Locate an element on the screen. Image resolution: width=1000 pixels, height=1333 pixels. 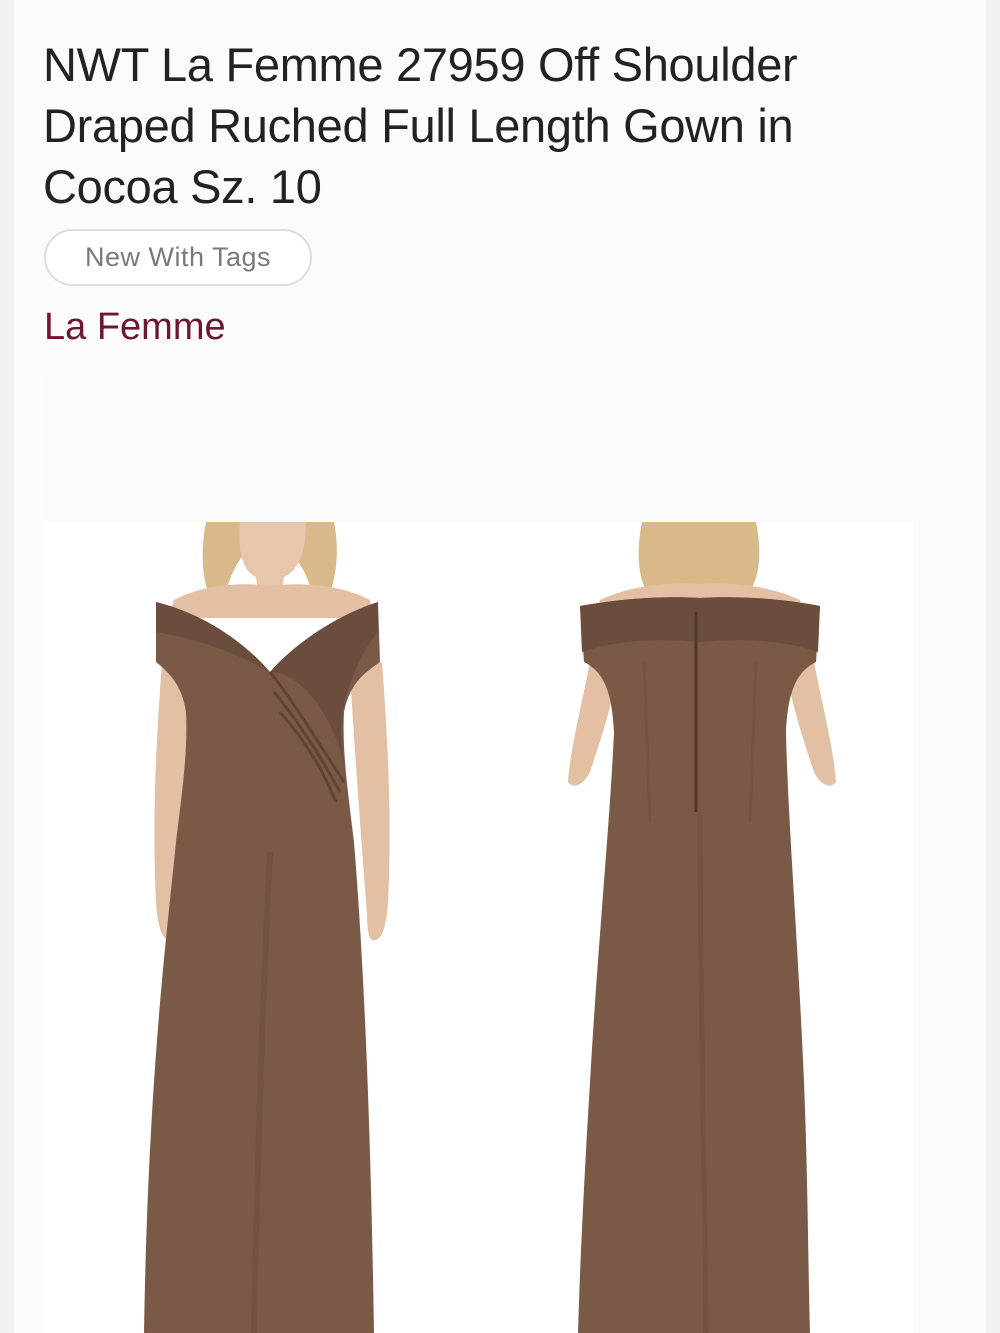
front-view is located at coordinates (267, 927).